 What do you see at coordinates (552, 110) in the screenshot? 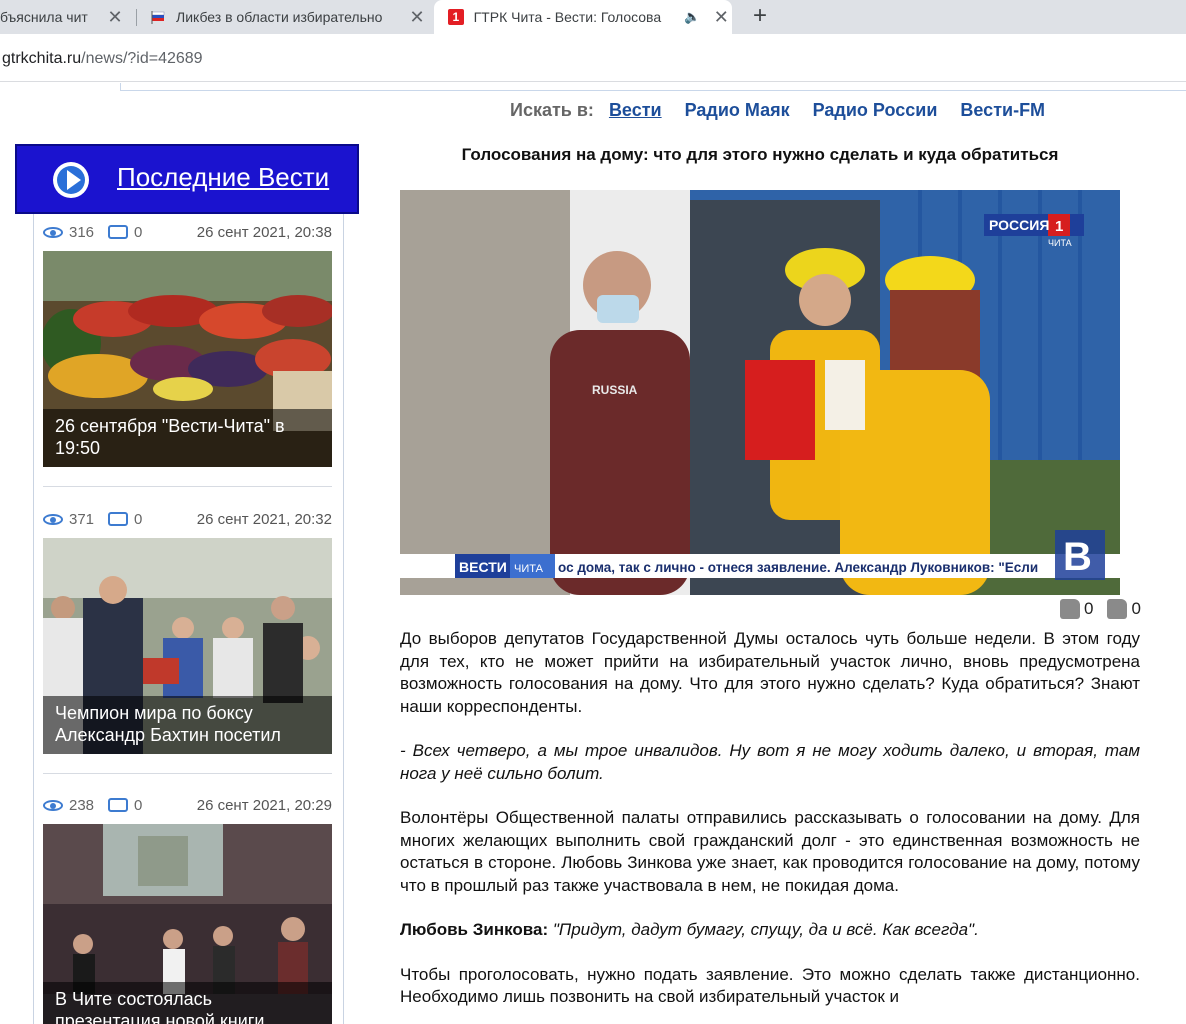
I see `search-label: Искать в:` at bounding box center [552, 110].